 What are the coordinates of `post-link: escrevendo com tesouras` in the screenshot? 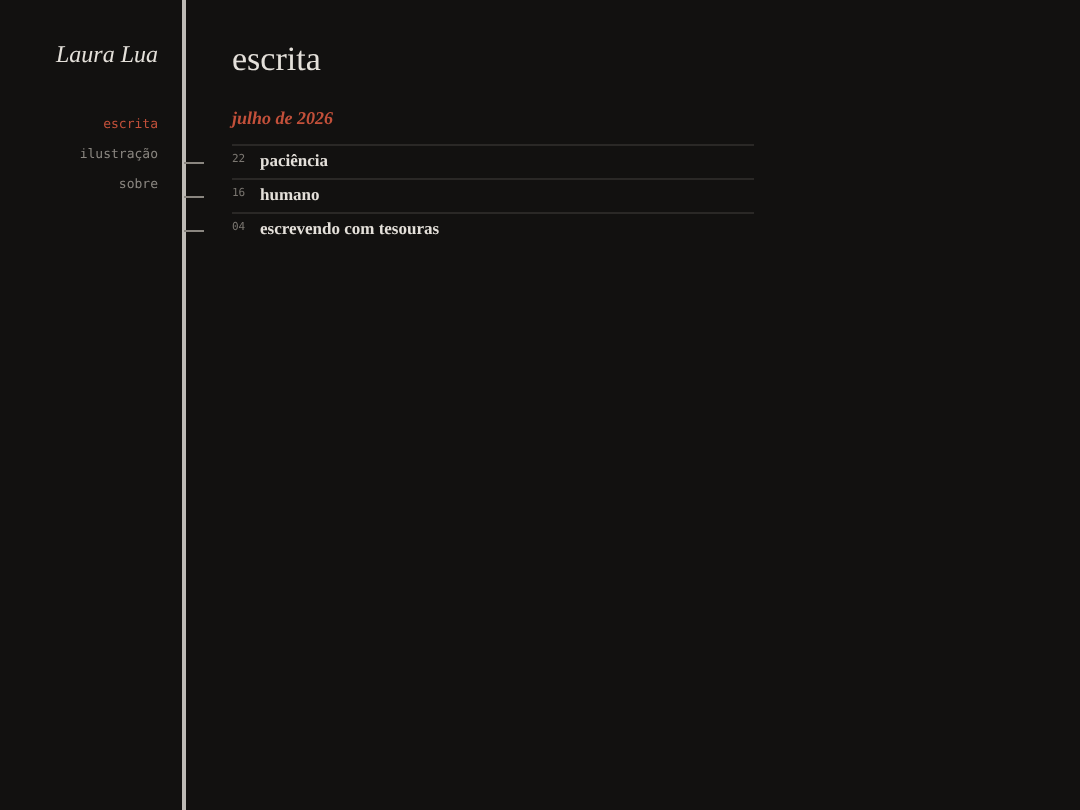 It's located at (350, 229).